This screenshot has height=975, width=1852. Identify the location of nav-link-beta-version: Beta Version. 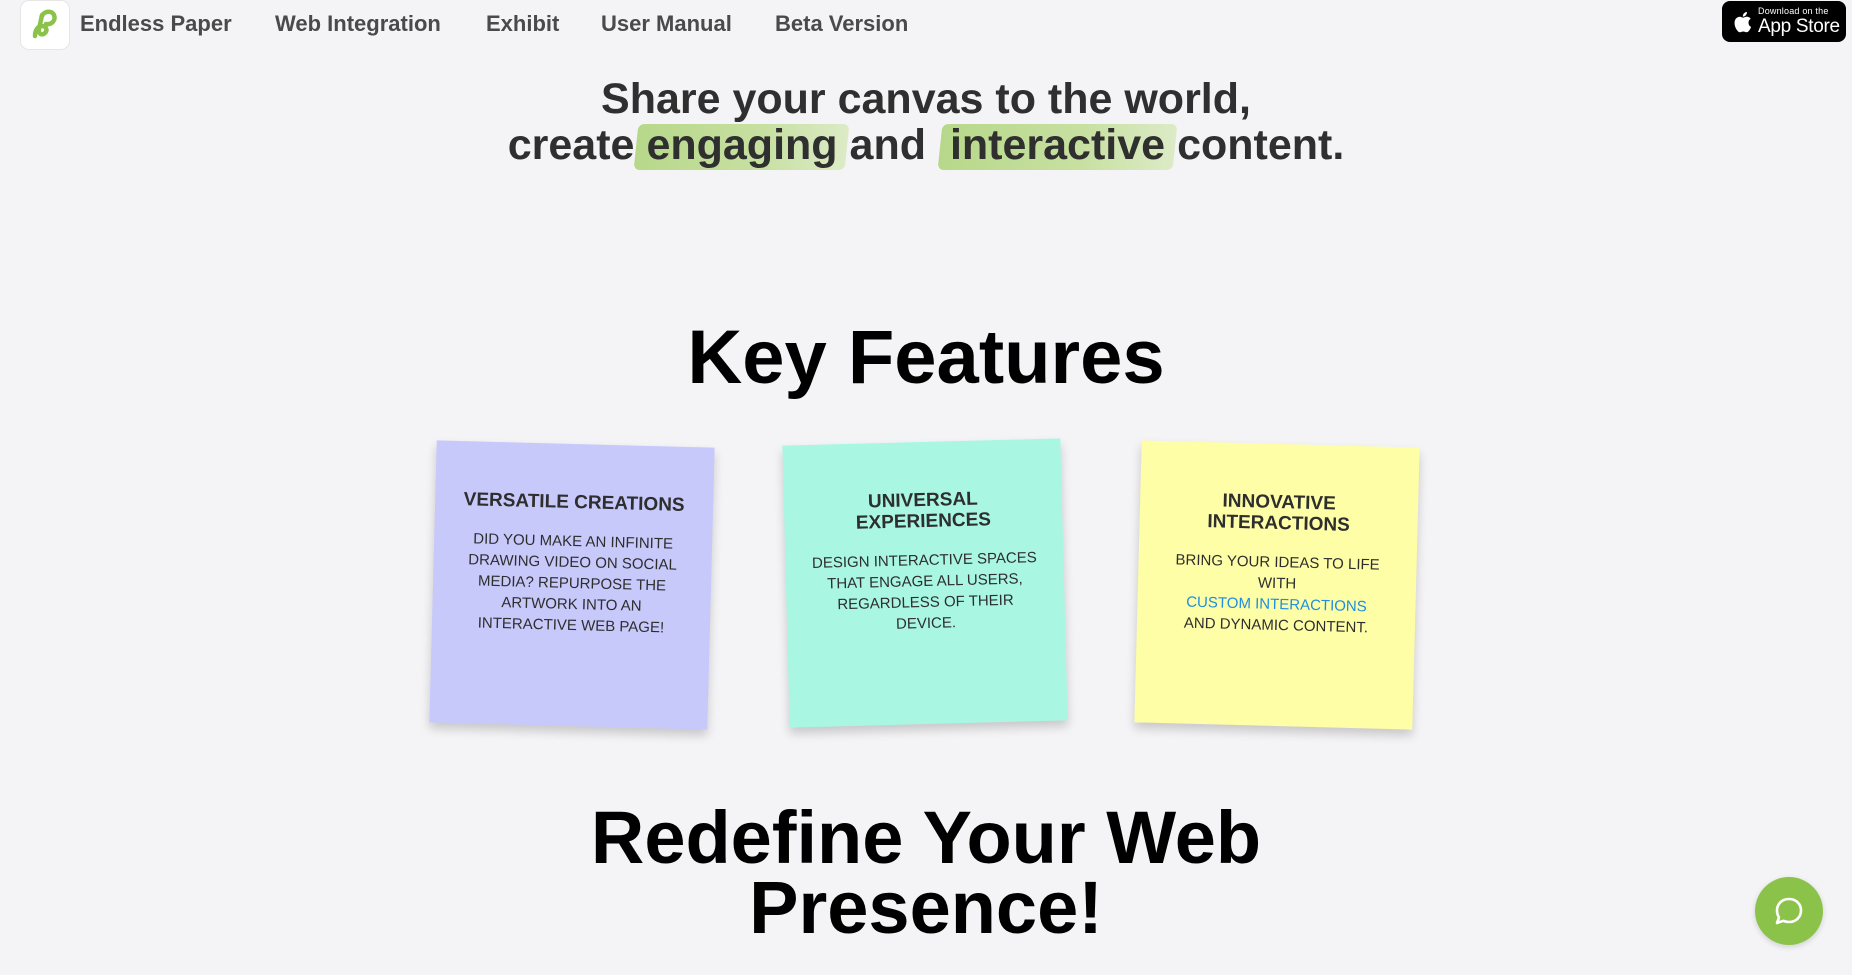
(841, 24).